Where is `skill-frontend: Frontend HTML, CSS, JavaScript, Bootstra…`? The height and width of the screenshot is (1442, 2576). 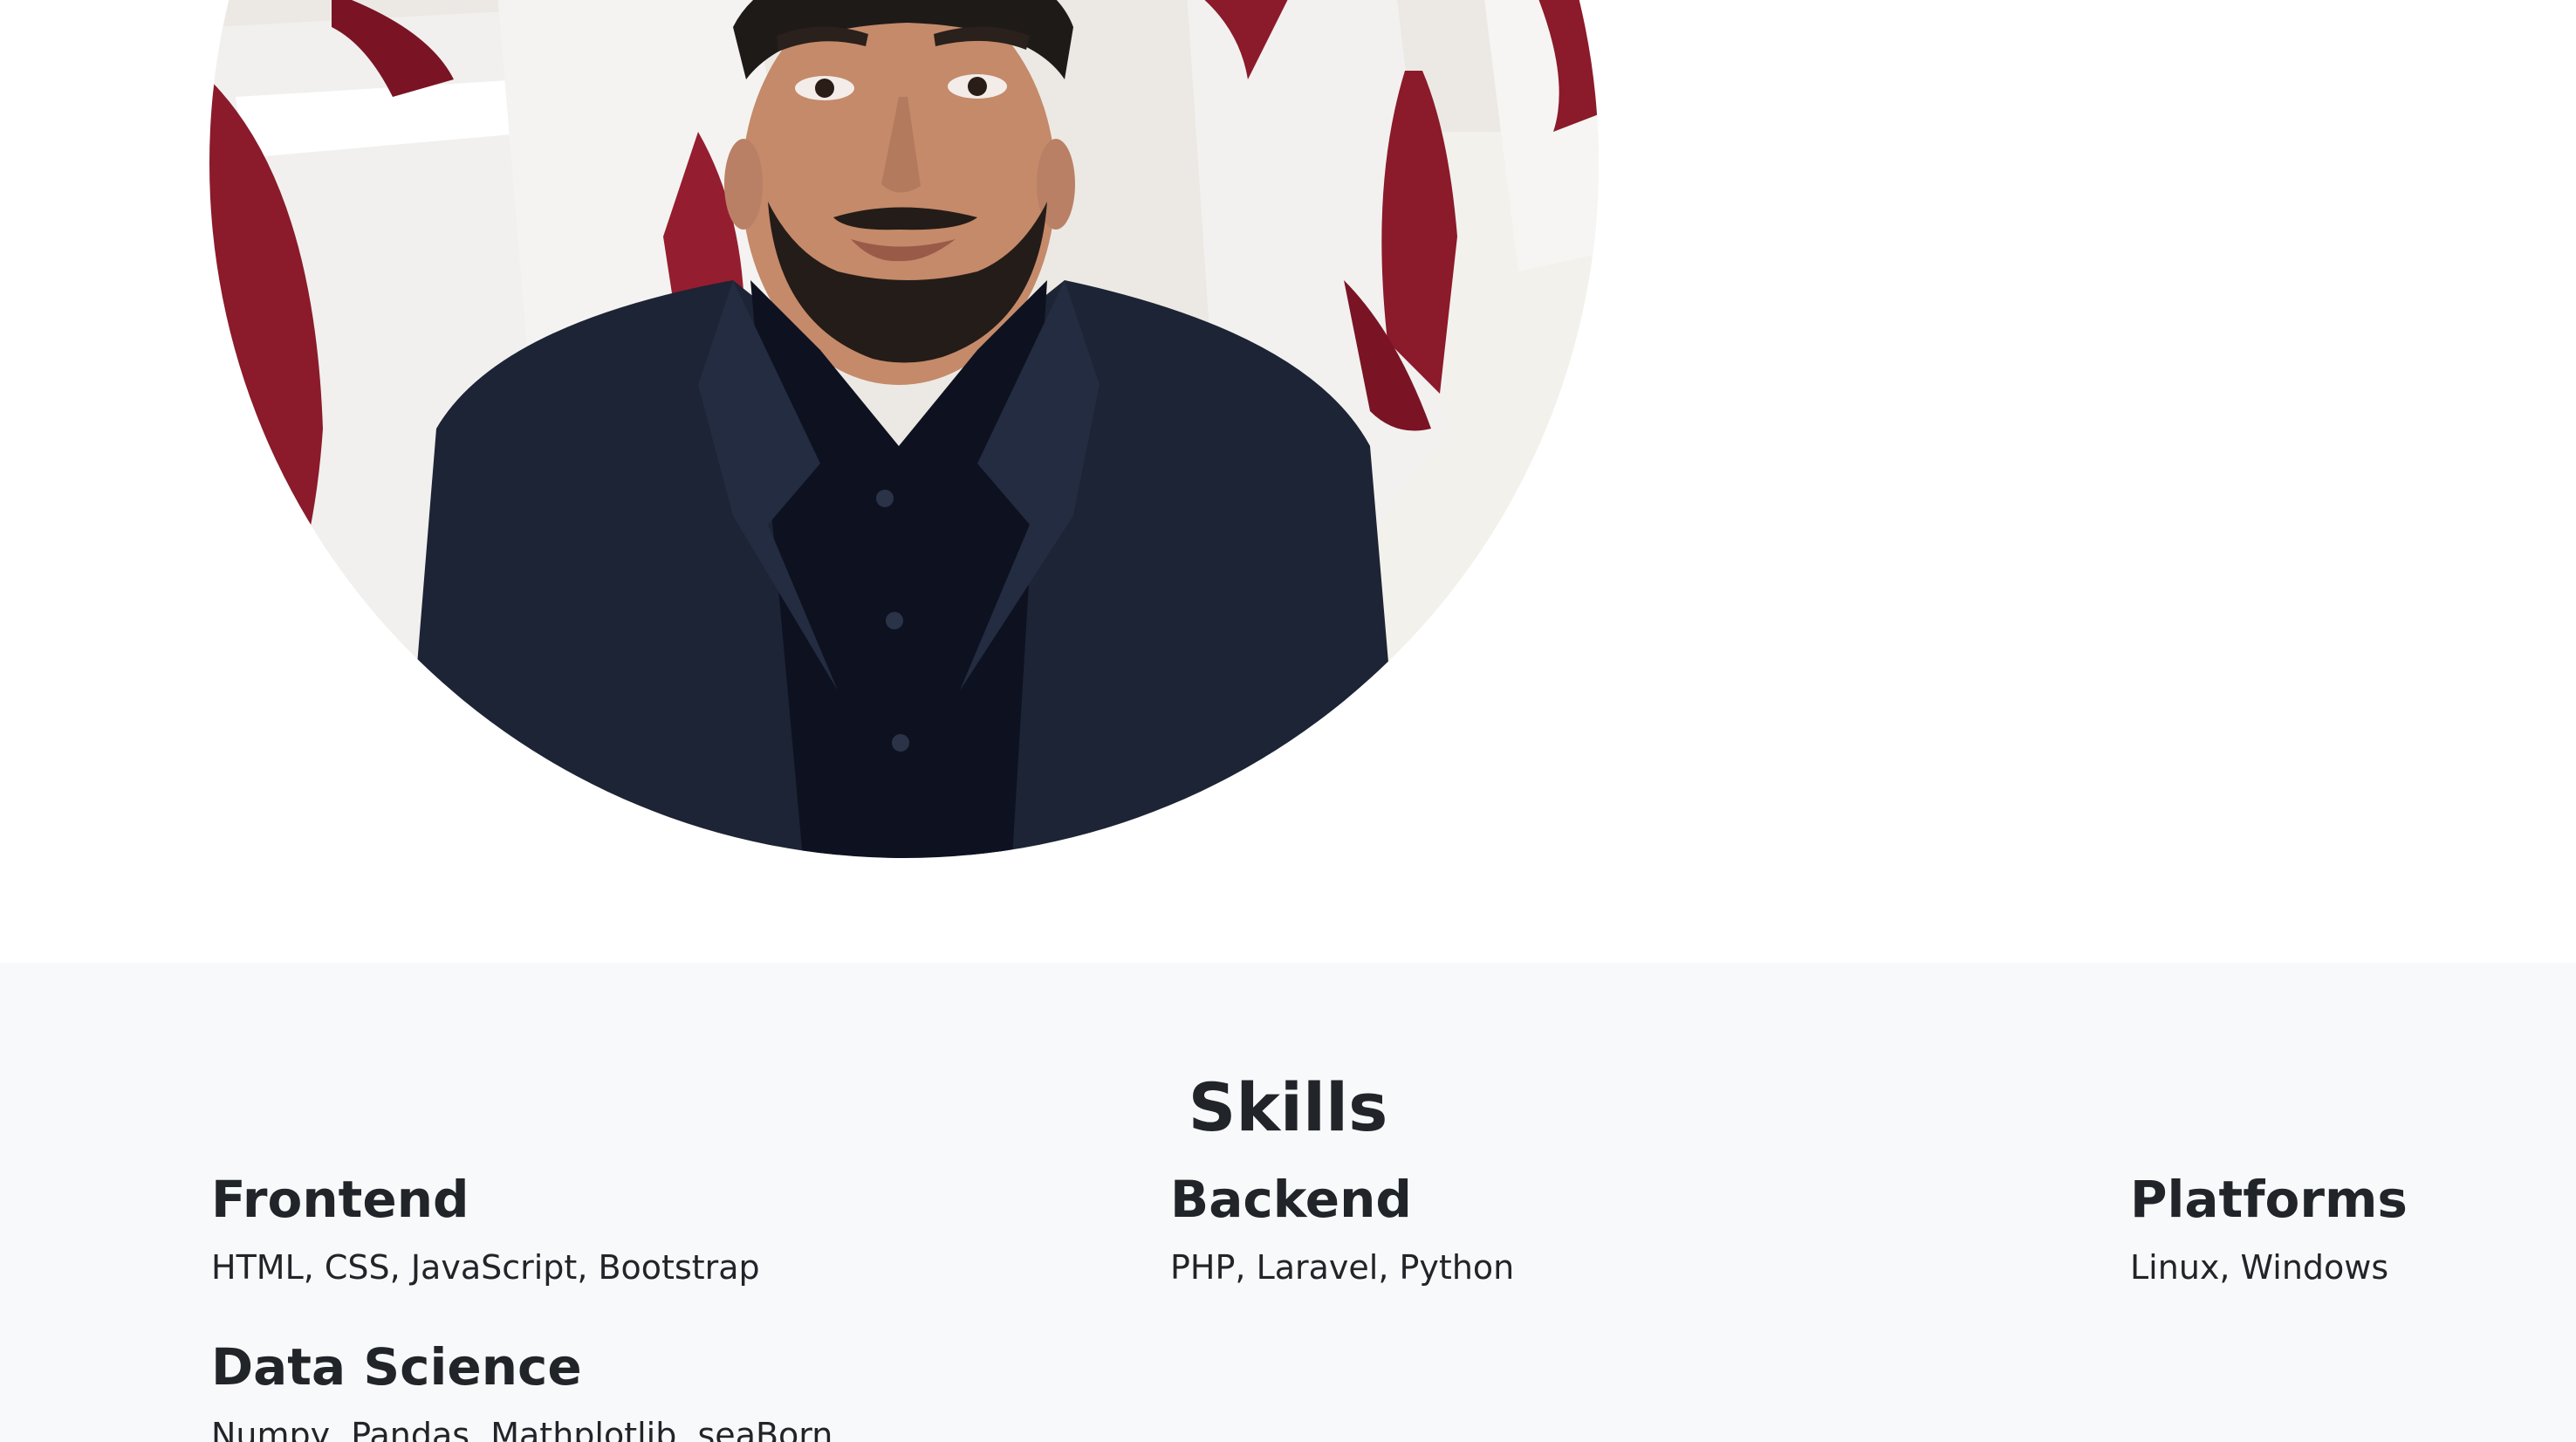 skill-frontend: Frontend HTML, CSS, JavaScript, Bootstra… is located at coordinates (604, 1231).